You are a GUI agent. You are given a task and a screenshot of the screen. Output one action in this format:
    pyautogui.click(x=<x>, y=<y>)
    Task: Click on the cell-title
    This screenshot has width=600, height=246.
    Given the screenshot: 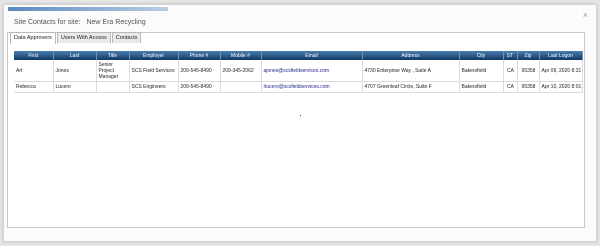 What is the action you would take?
    pyautogui.click(x=113, y=87)
    